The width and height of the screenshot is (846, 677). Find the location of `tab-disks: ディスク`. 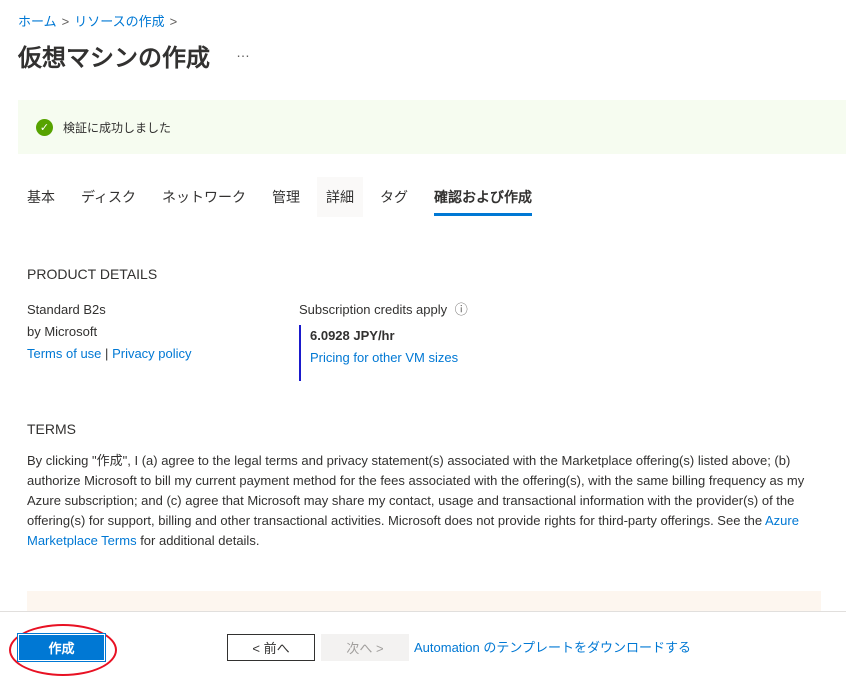

tab-disks: ディスク is located at coordinates (108, 197).